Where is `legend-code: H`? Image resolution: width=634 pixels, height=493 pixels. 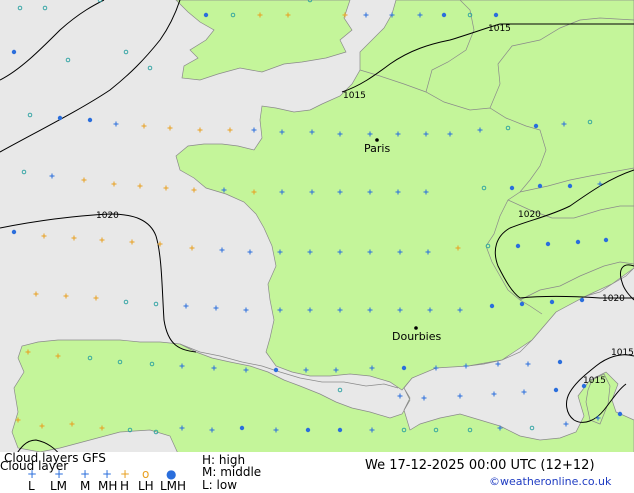
legend-code: H is located at coordinates (124, 486).